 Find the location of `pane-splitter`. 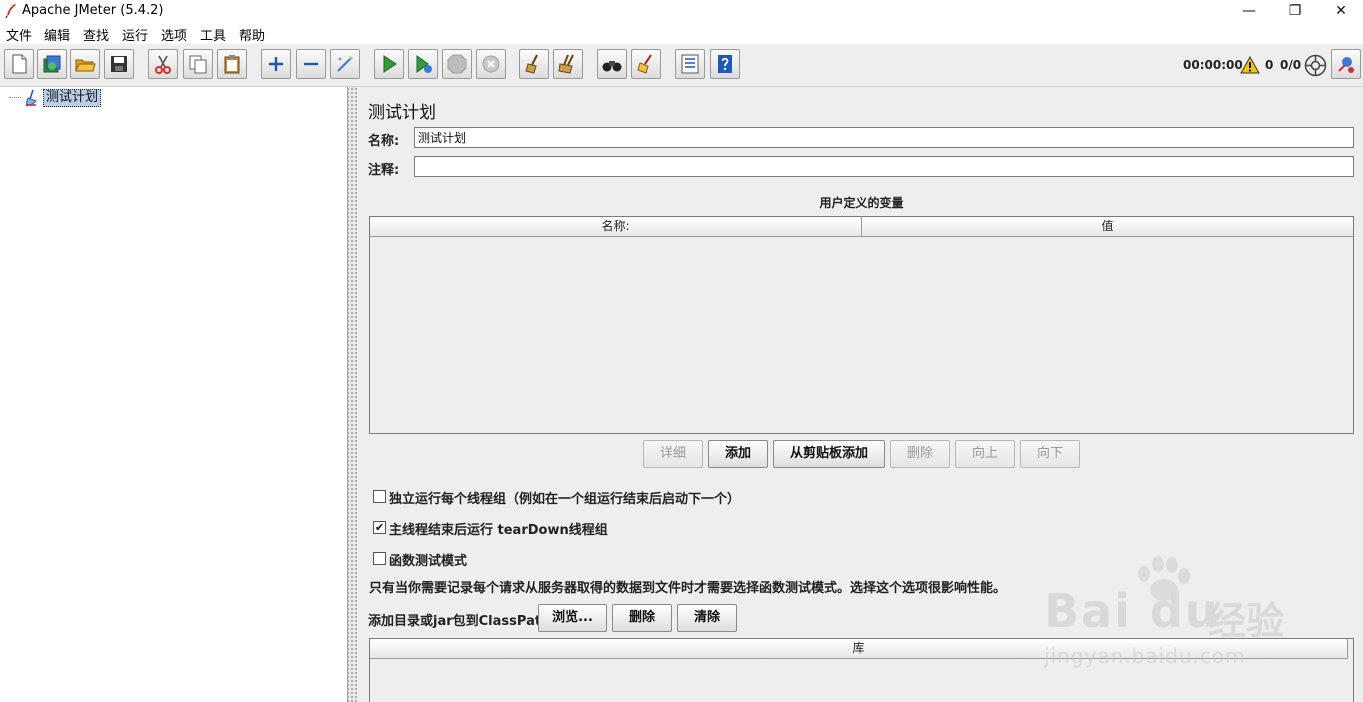

pane-splitter is located at coordinates (352, 394).